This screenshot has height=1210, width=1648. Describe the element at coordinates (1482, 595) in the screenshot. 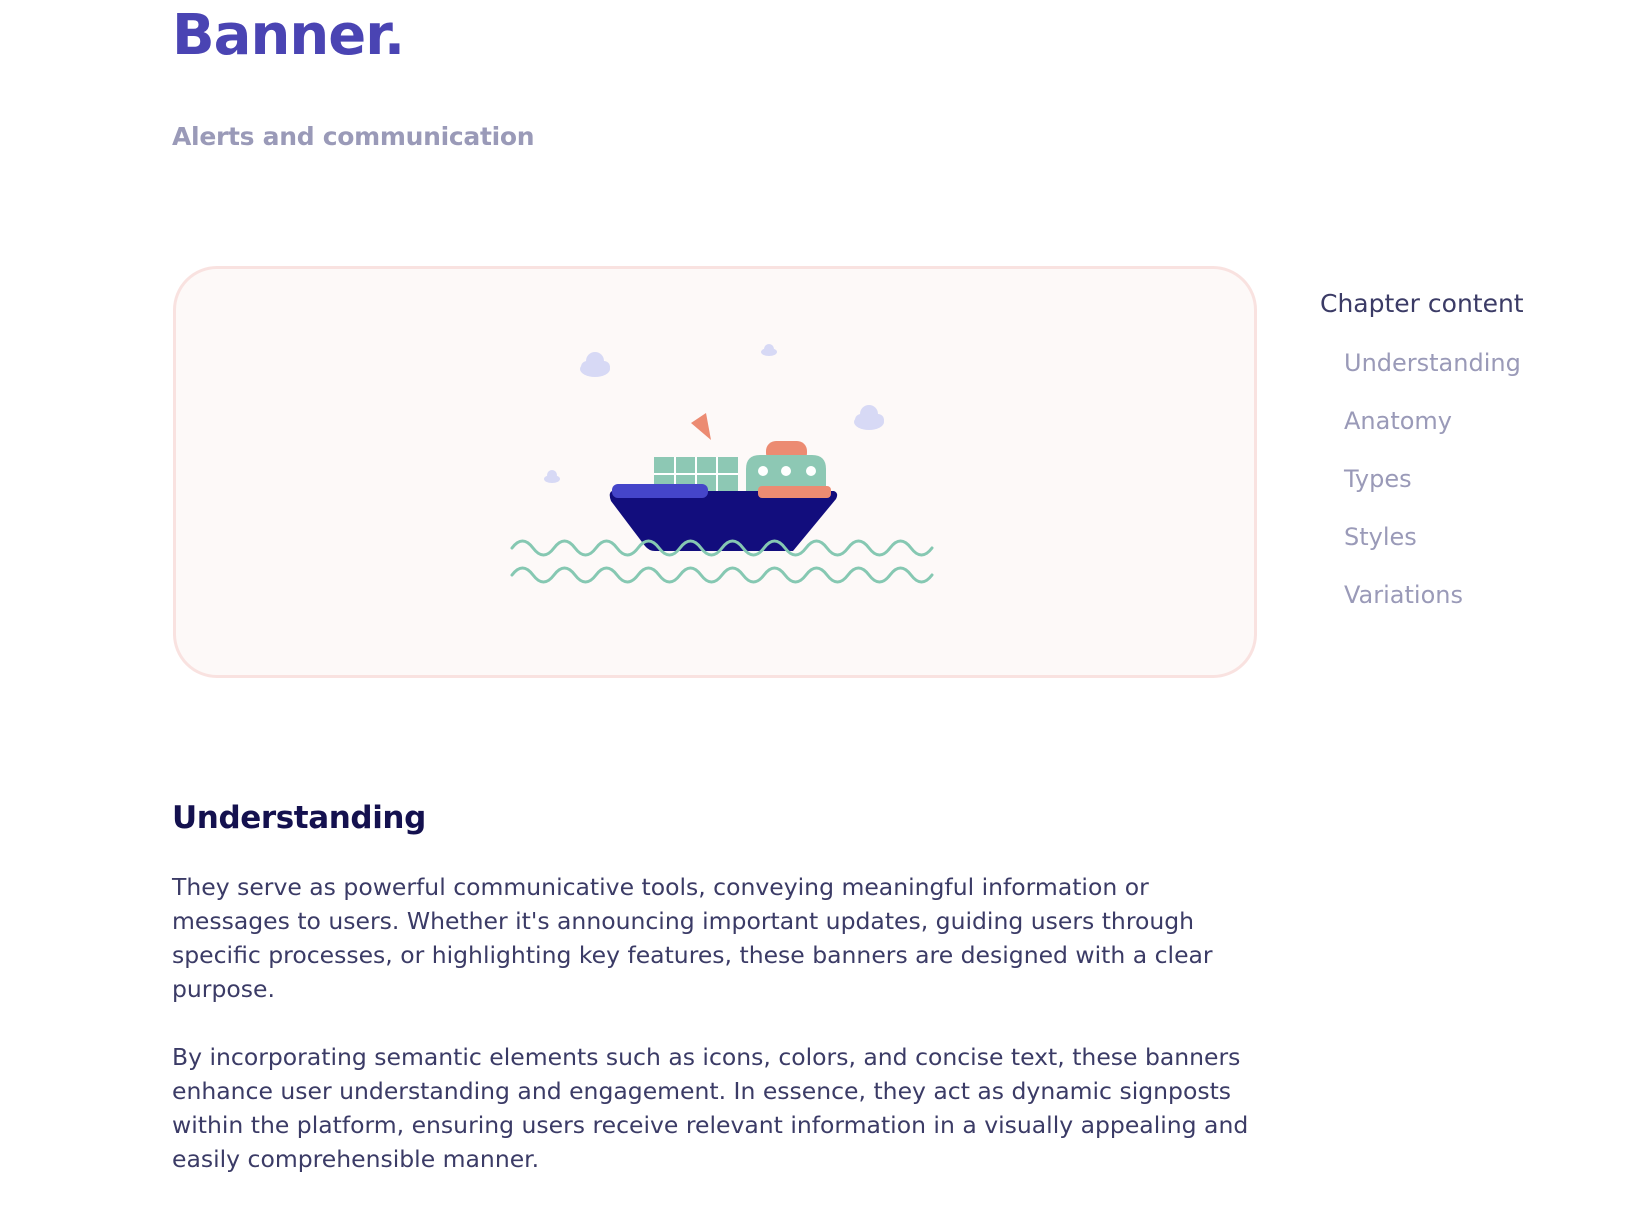

I see `toc-link-variations: Variations` at that location.